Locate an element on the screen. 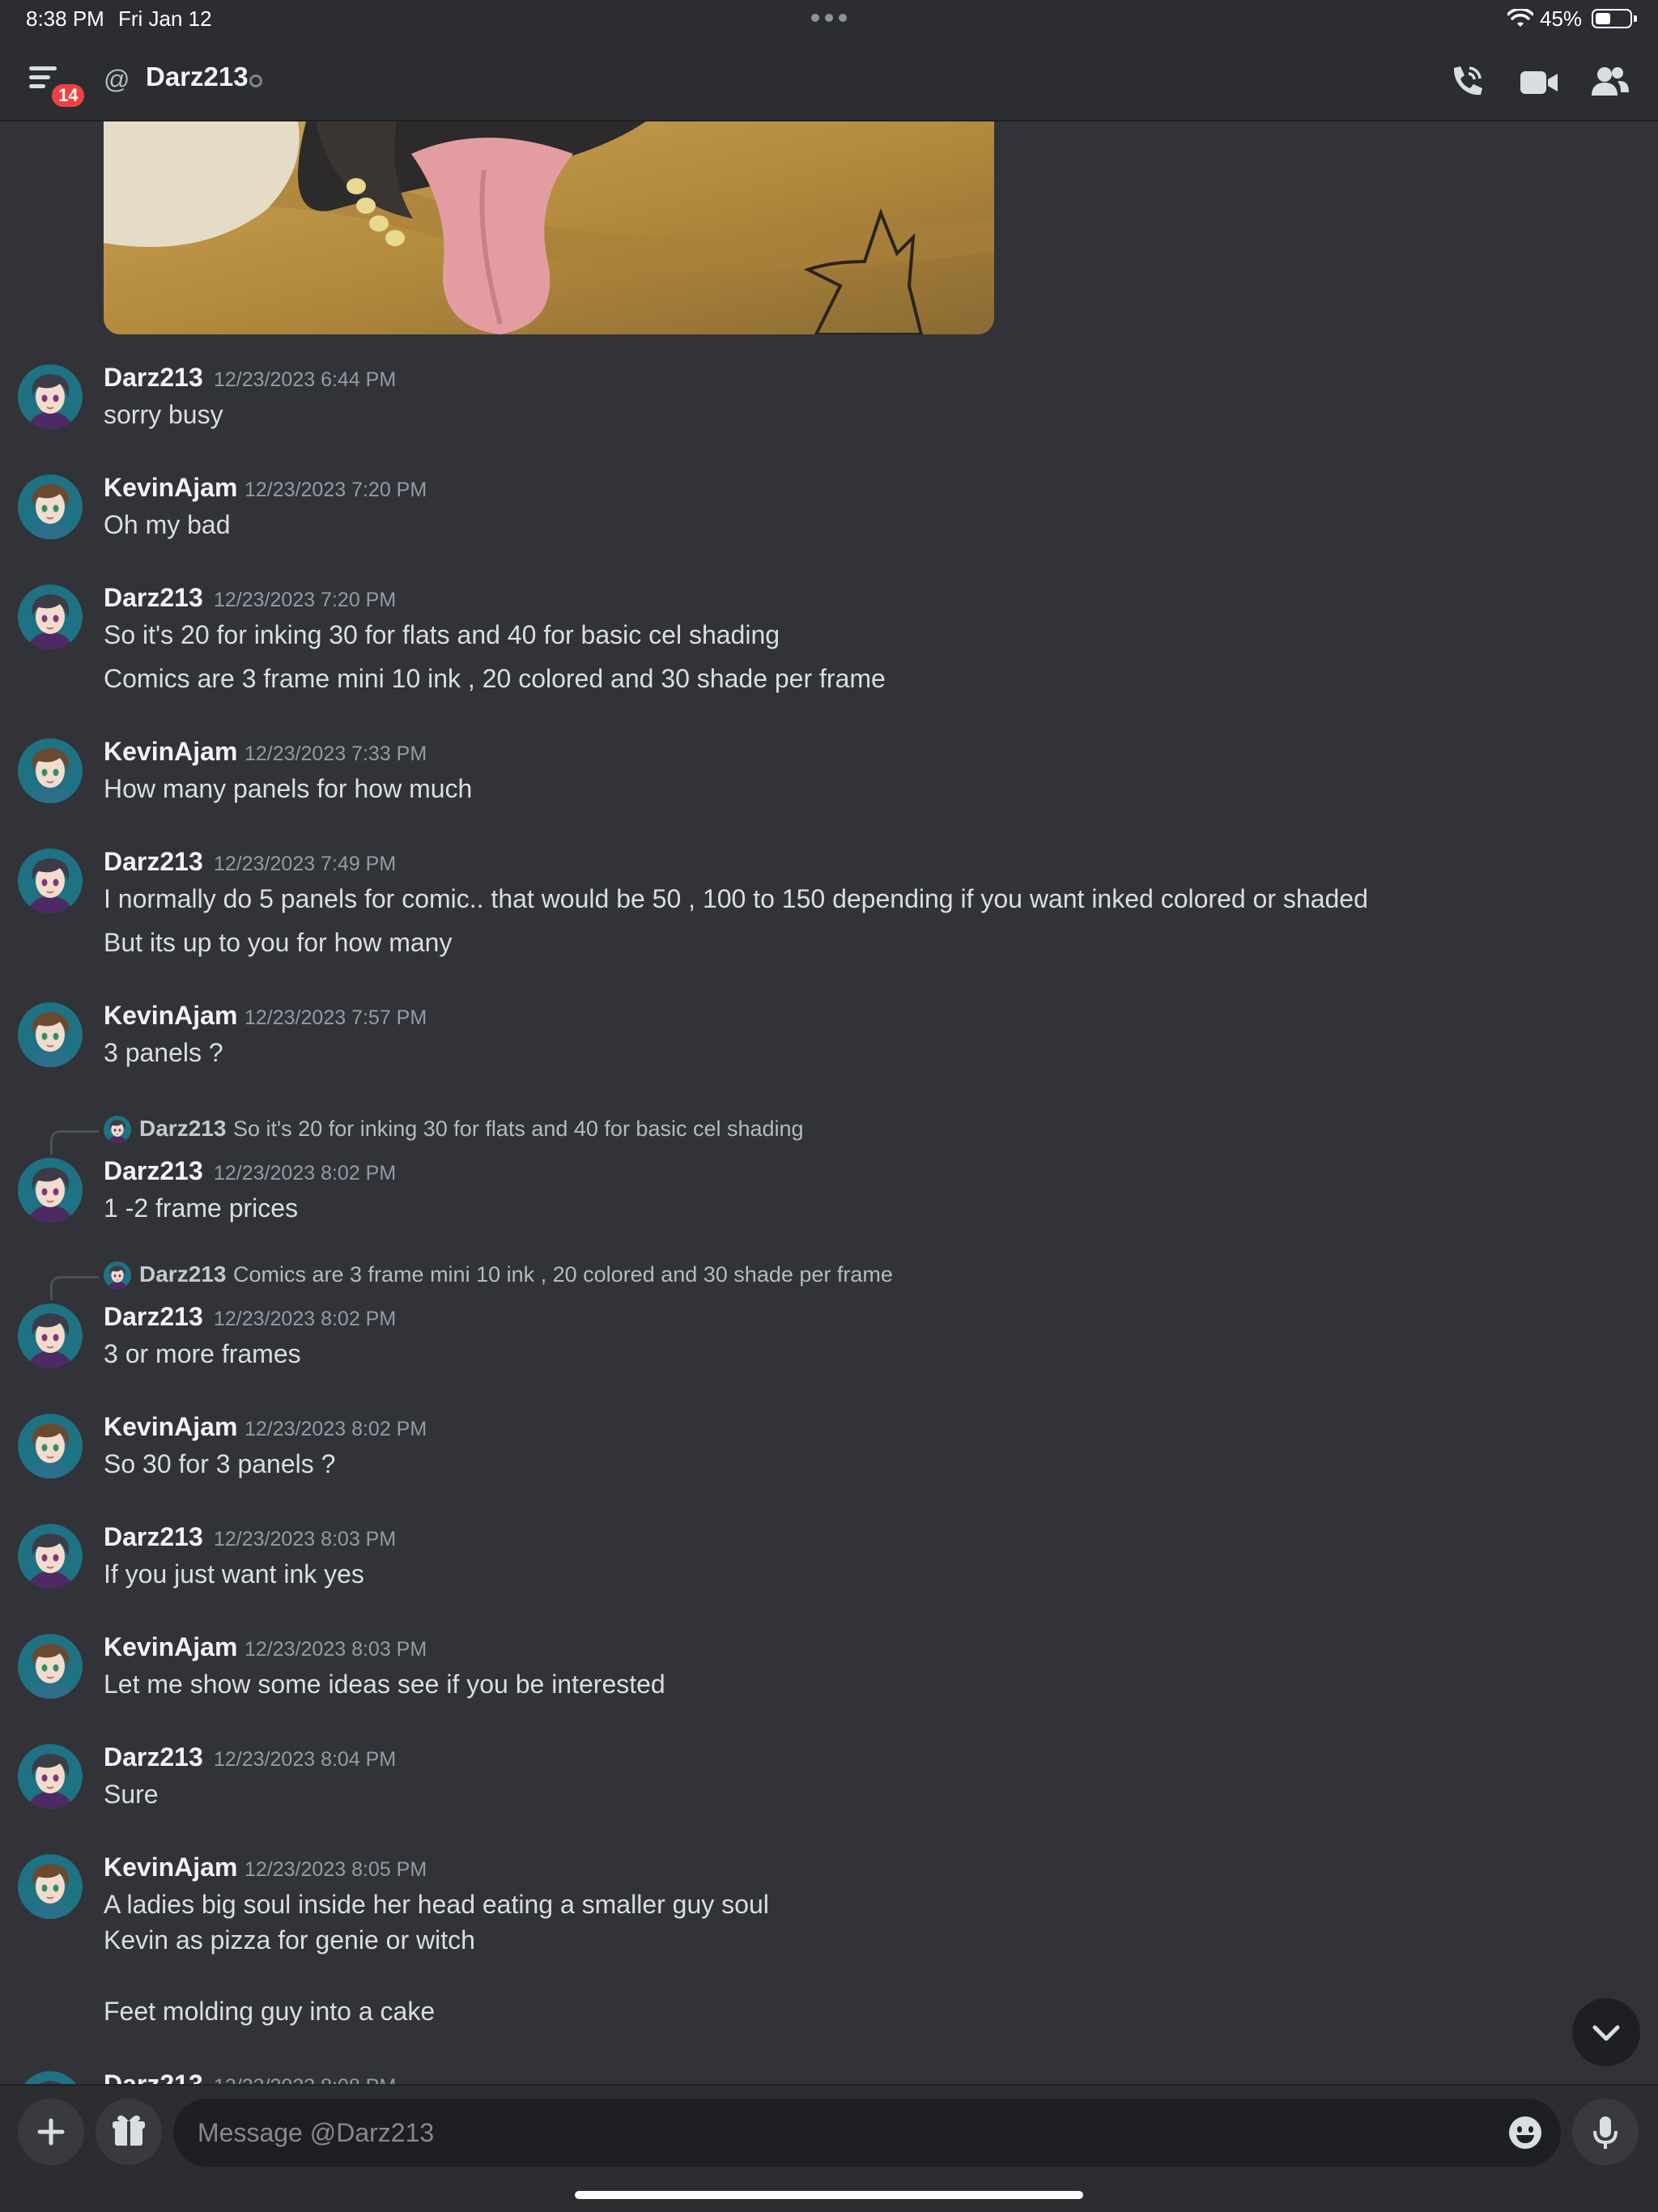 This screenshot has width=1658, height=2212. message-timestamp: 12/23/2023 8:05 PM is located at coordinates (335, 1870).